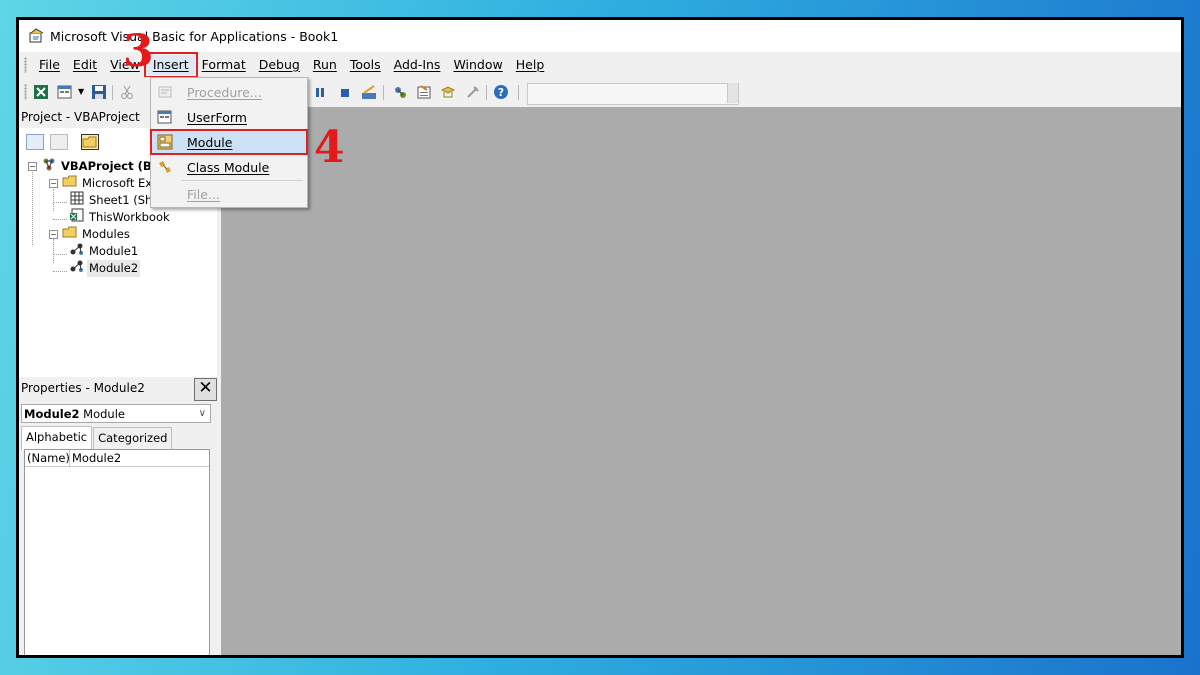 The image size is (1200, 675). I want to click on tree-label: Module1, so click(114, 251).